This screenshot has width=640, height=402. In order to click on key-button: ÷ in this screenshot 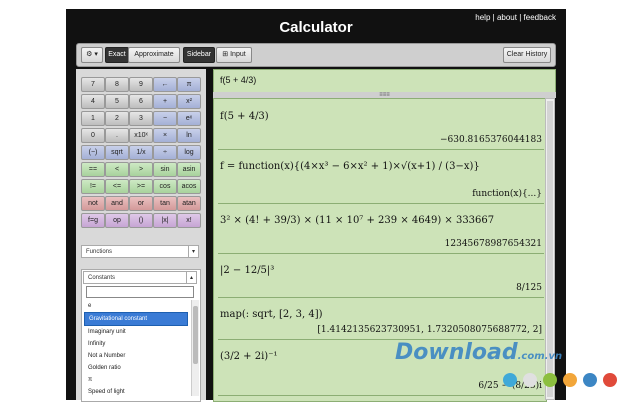, I will do `click(165, 152)`.